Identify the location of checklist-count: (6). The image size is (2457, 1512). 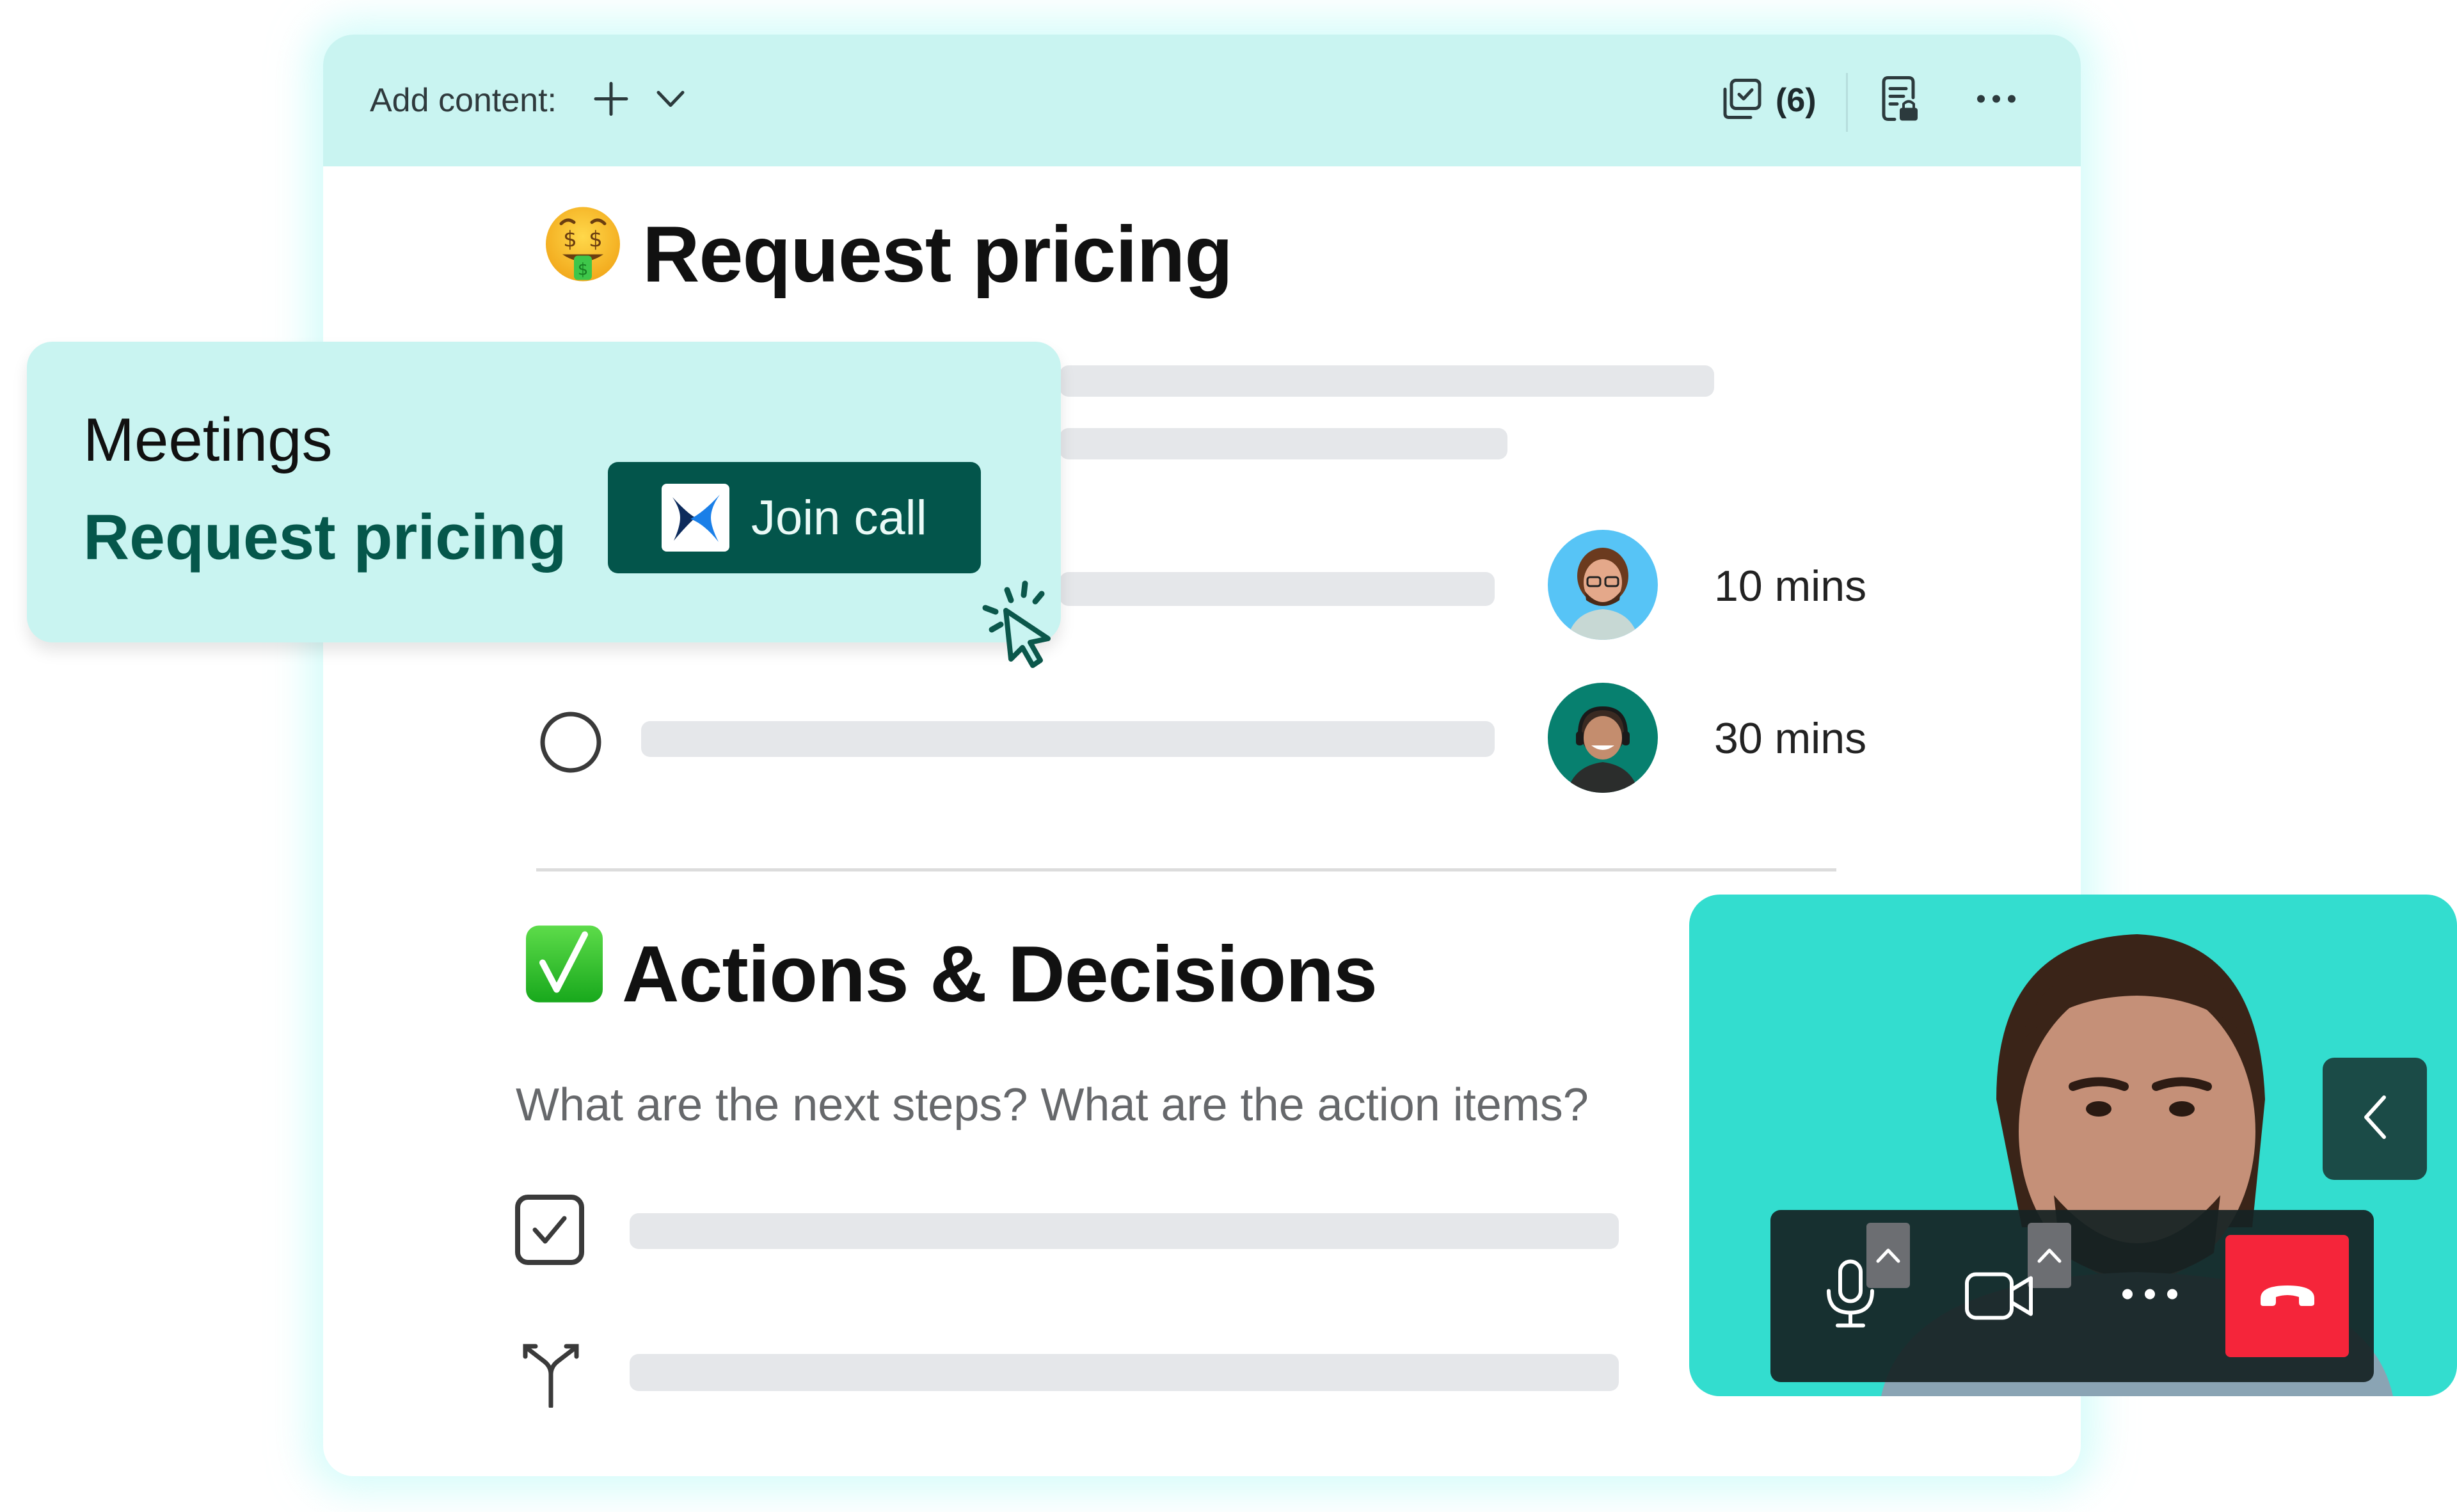
(1797, 100).